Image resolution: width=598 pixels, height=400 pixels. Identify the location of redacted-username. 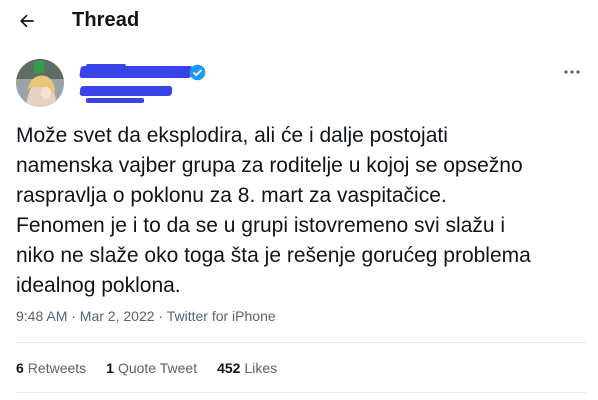
(126, 91).